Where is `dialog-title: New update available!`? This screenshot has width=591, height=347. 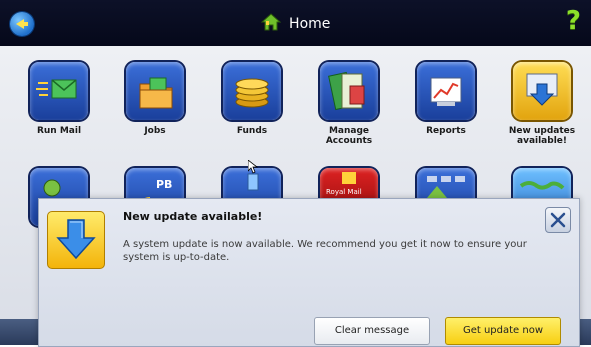
dialog-title: New update available! is located at coordinates (193, 216).